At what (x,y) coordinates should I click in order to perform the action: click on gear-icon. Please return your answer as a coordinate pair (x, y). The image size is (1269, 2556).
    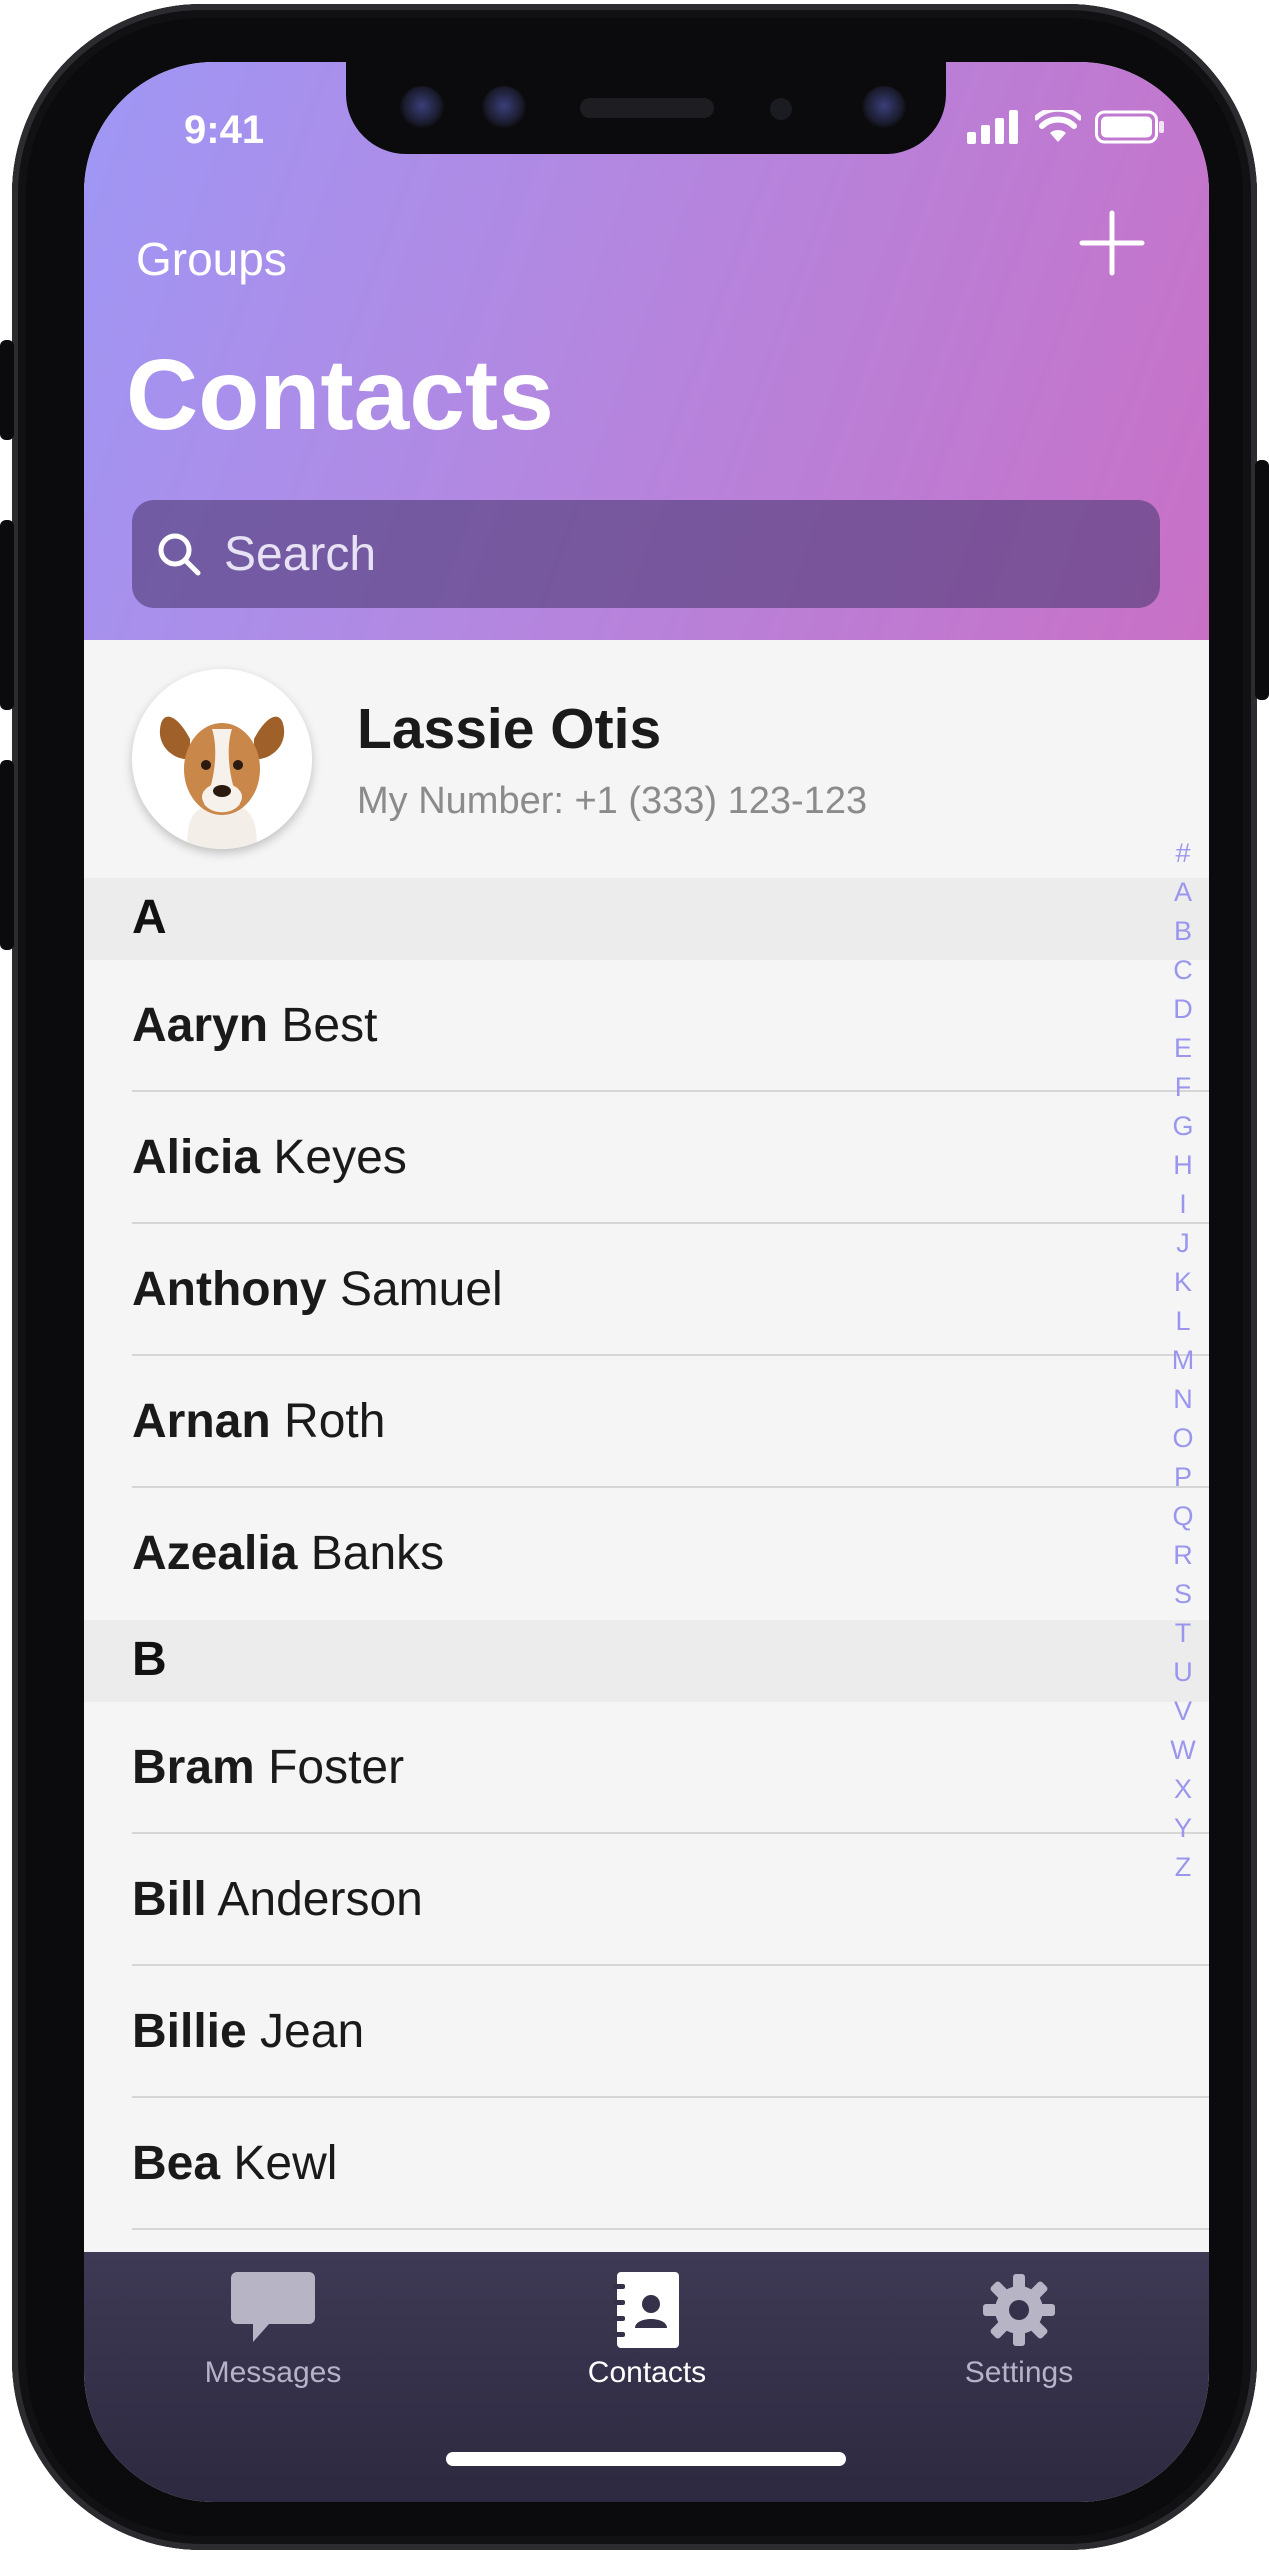
    Looking at the image, I should click on (1019, 2310).